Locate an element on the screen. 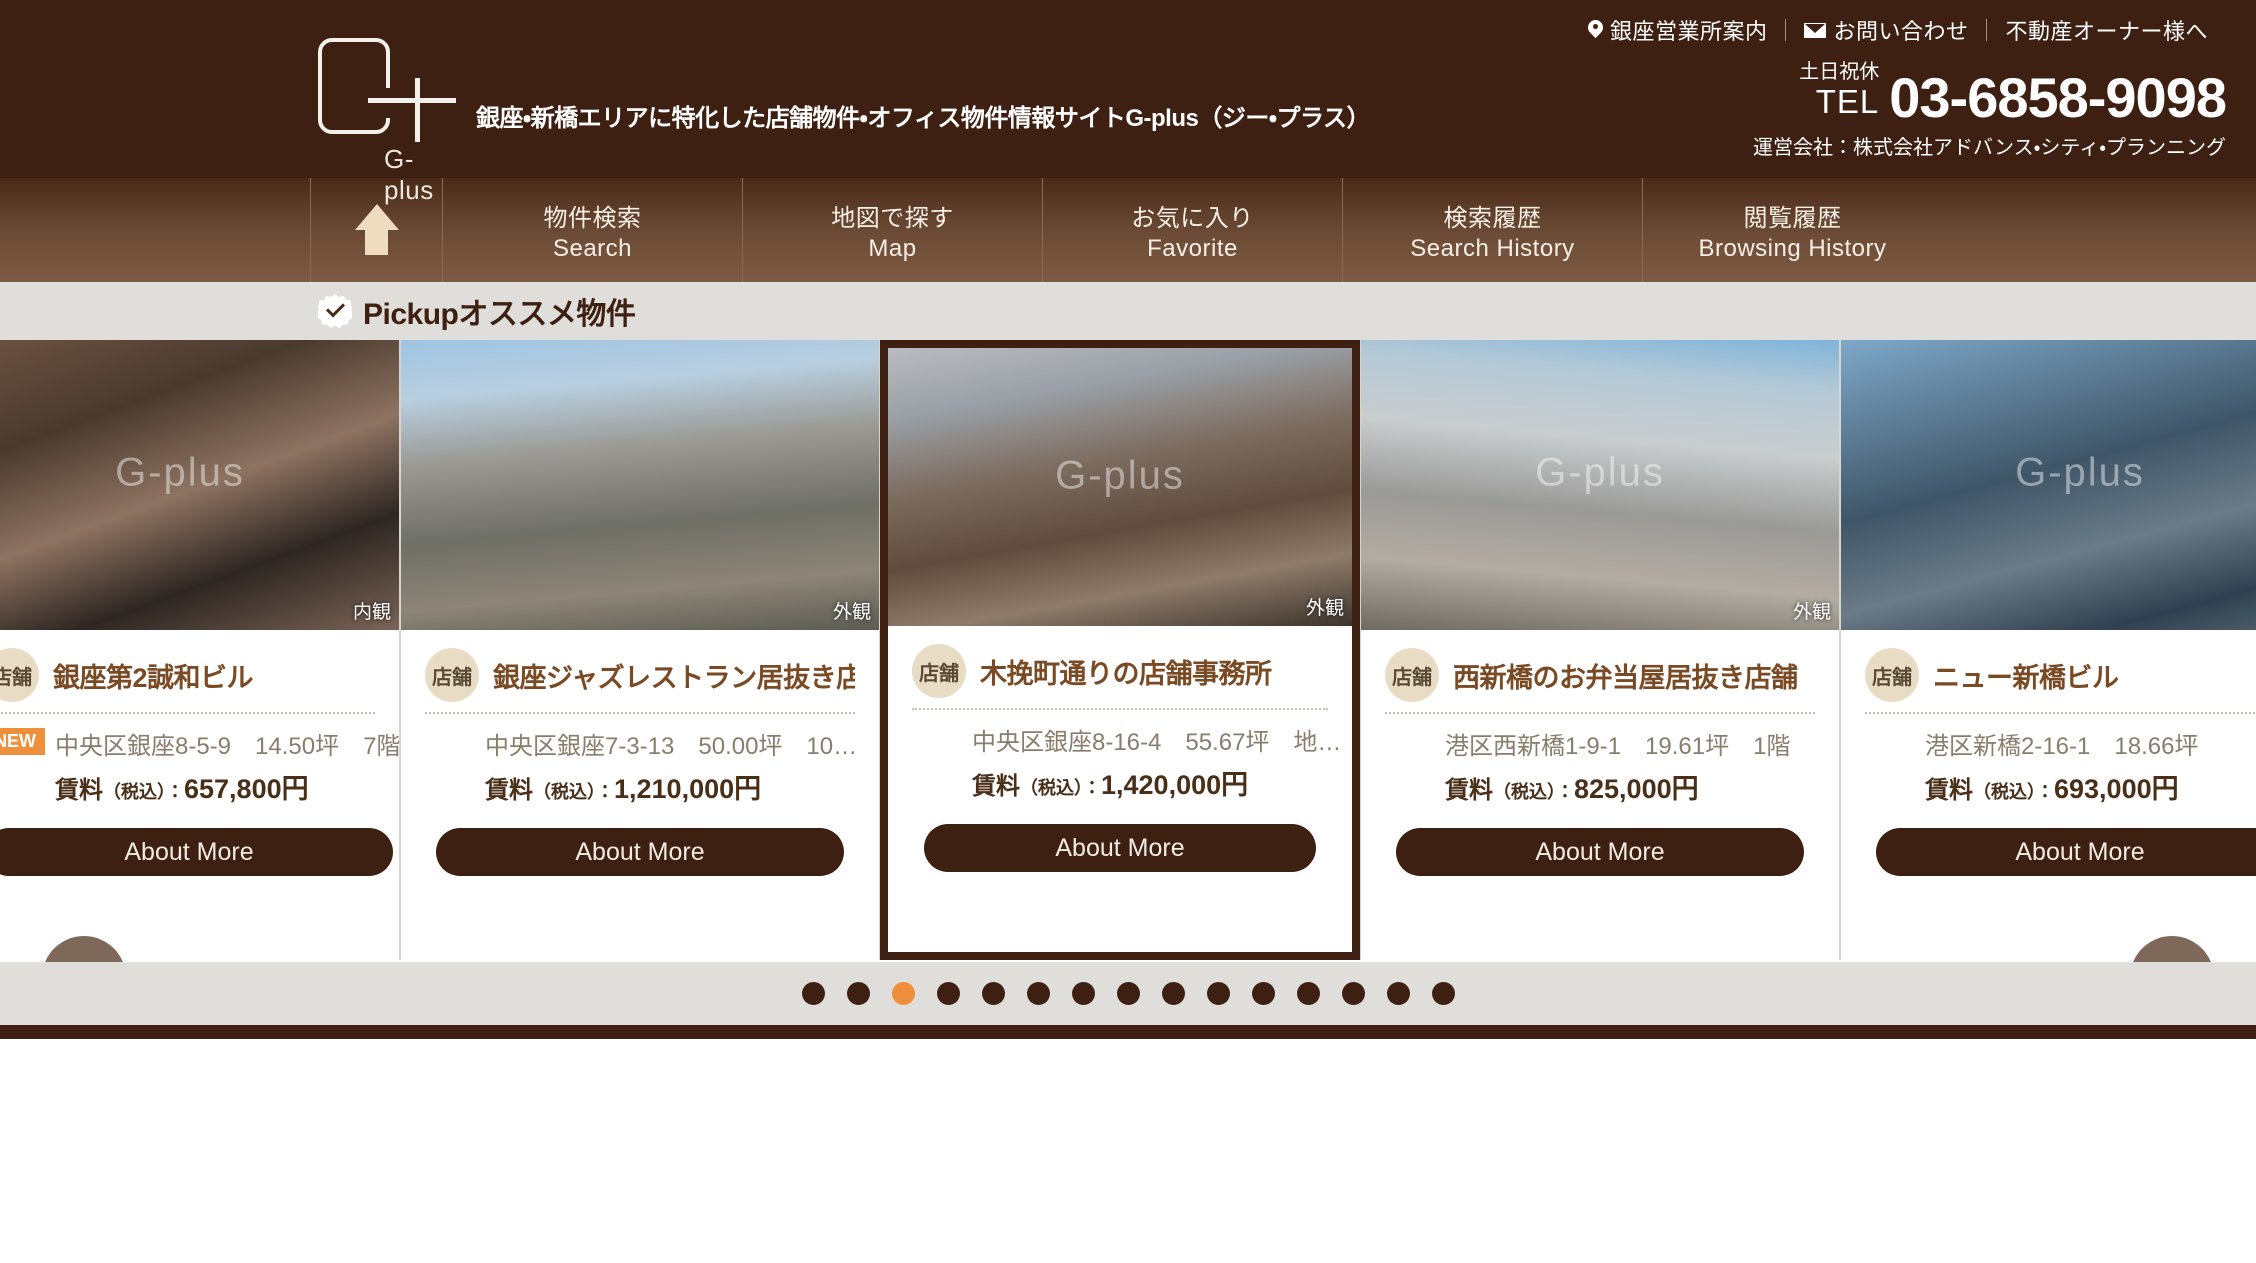 The width and height of the screenshot is (2256, 1263). property-price: 賃料（税込）：1,210,000円 is located at coordinates (671, 786).